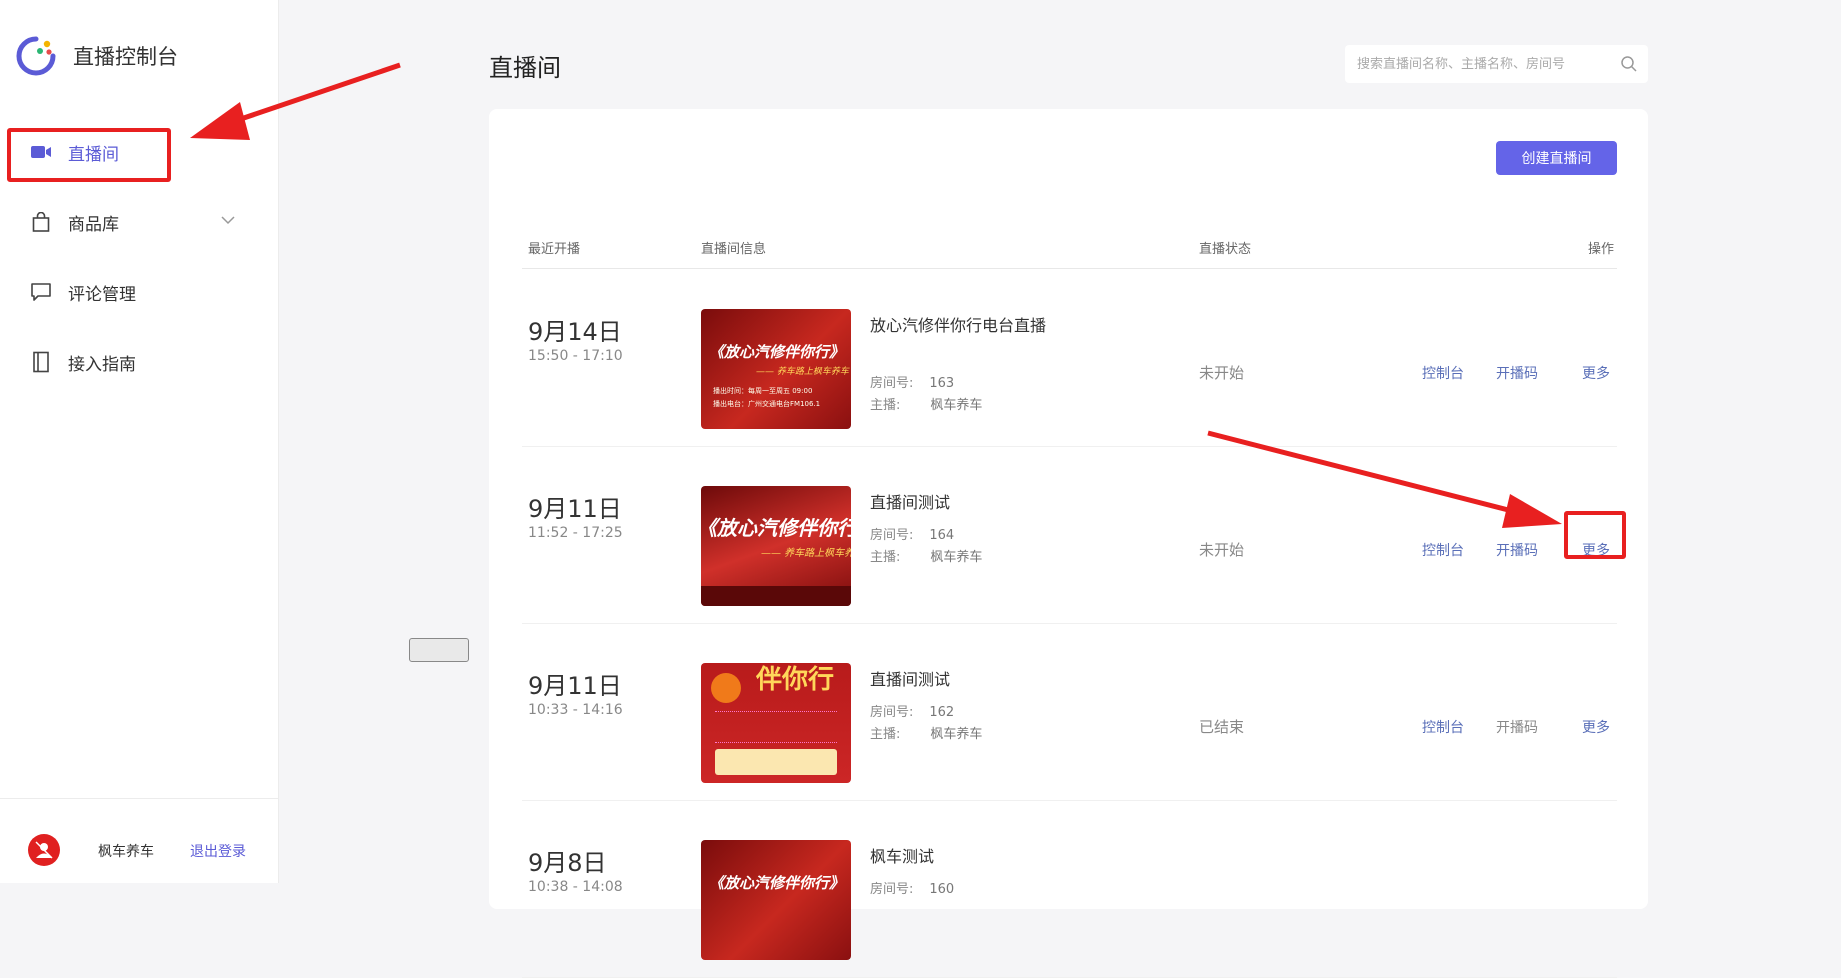 This screenshot has height=978, width=1841. I want to click on user-name: 枫车养车, so click(126, 852).